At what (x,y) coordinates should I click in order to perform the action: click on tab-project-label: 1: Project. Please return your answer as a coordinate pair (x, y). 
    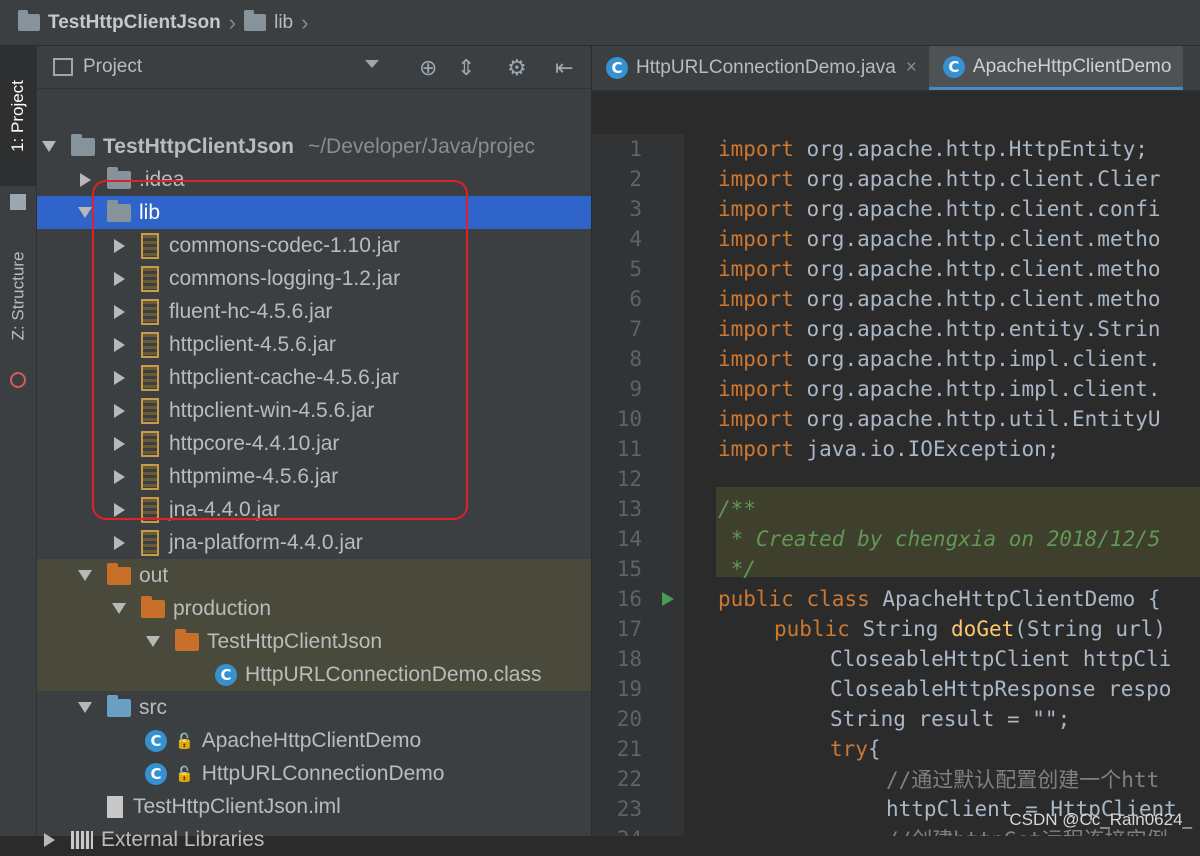
    Looking at the image, I should click on (17, 116).